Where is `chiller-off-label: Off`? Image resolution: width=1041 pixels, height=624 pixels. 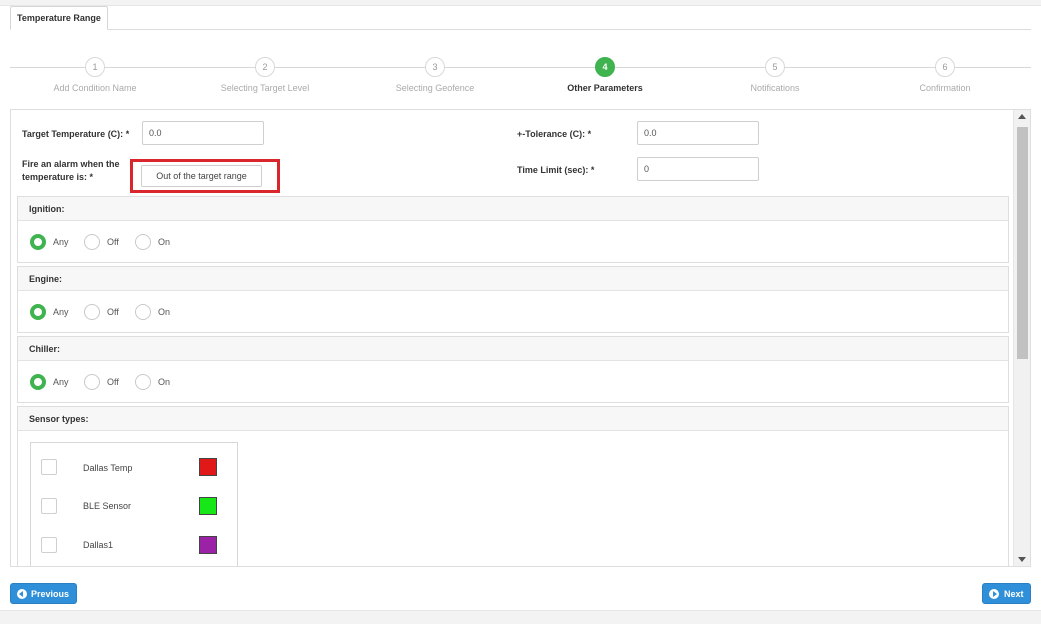 chiller-off-label: Off is located at coordinates (113, 382).